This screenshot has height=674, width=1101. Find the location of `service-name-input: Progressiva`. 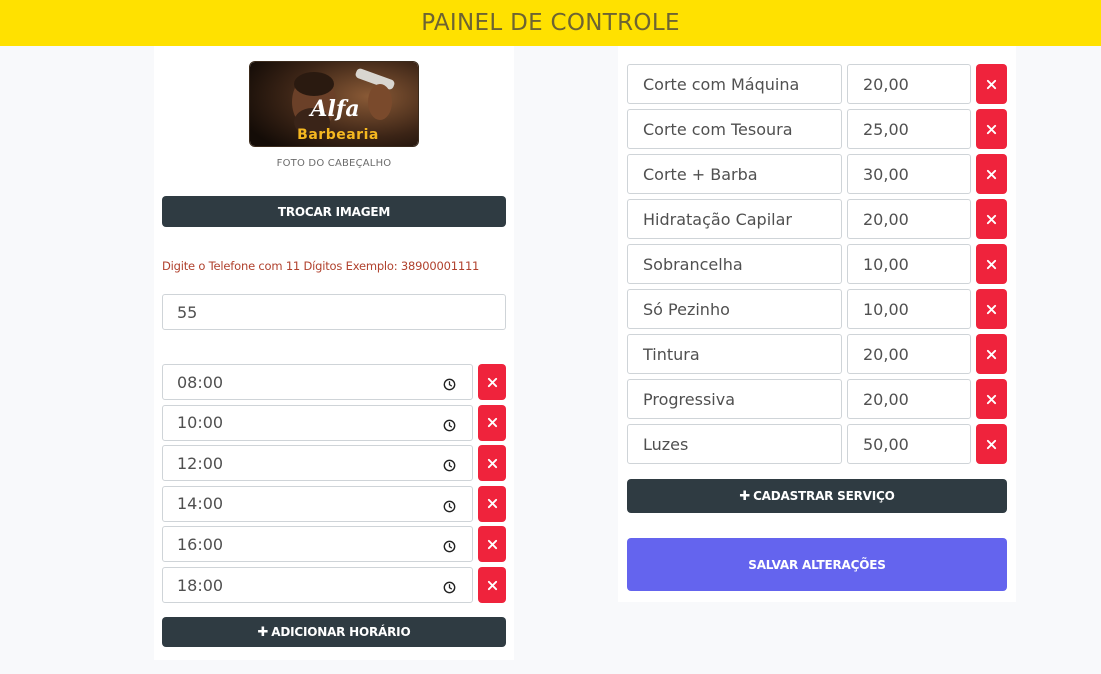

service-name-input: Progressiva is located at coordinates (734, 399).